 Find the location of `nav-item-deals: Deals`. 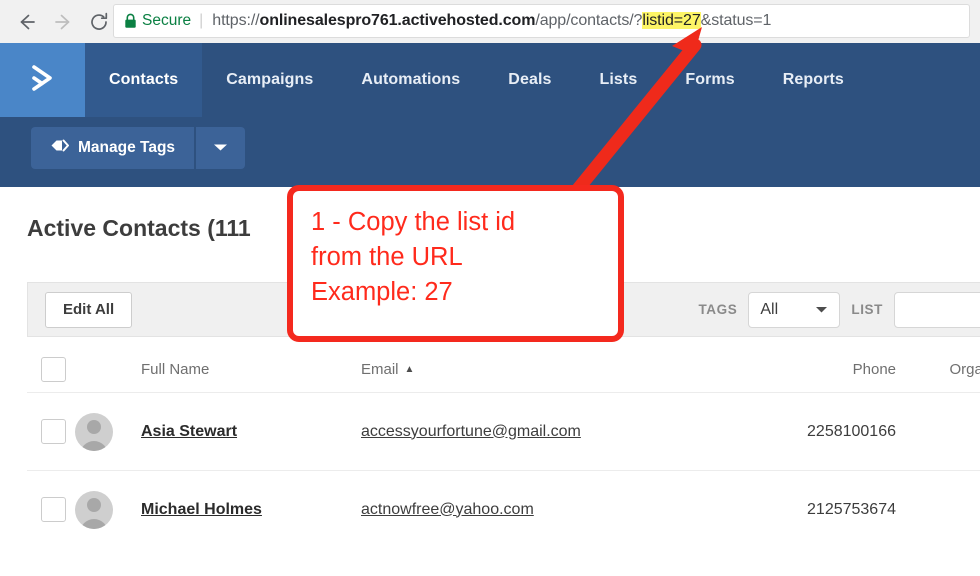

nav-item-deals: Deals is located at coordinates (529, 80).